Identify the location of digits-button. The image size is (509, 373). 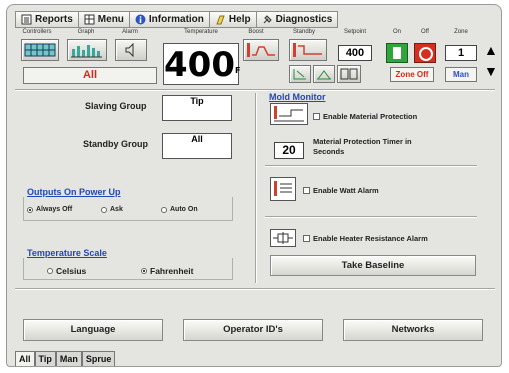
(349, 74).